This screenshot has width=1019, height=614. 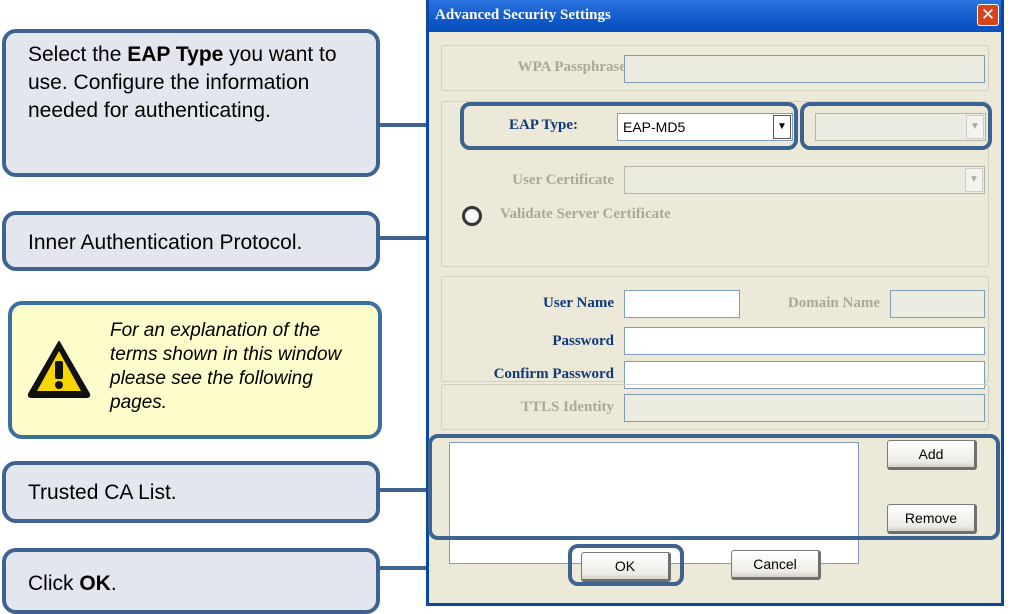 I want to click on confirm-password-label: Confirm Password, so click(x=553, y=374).